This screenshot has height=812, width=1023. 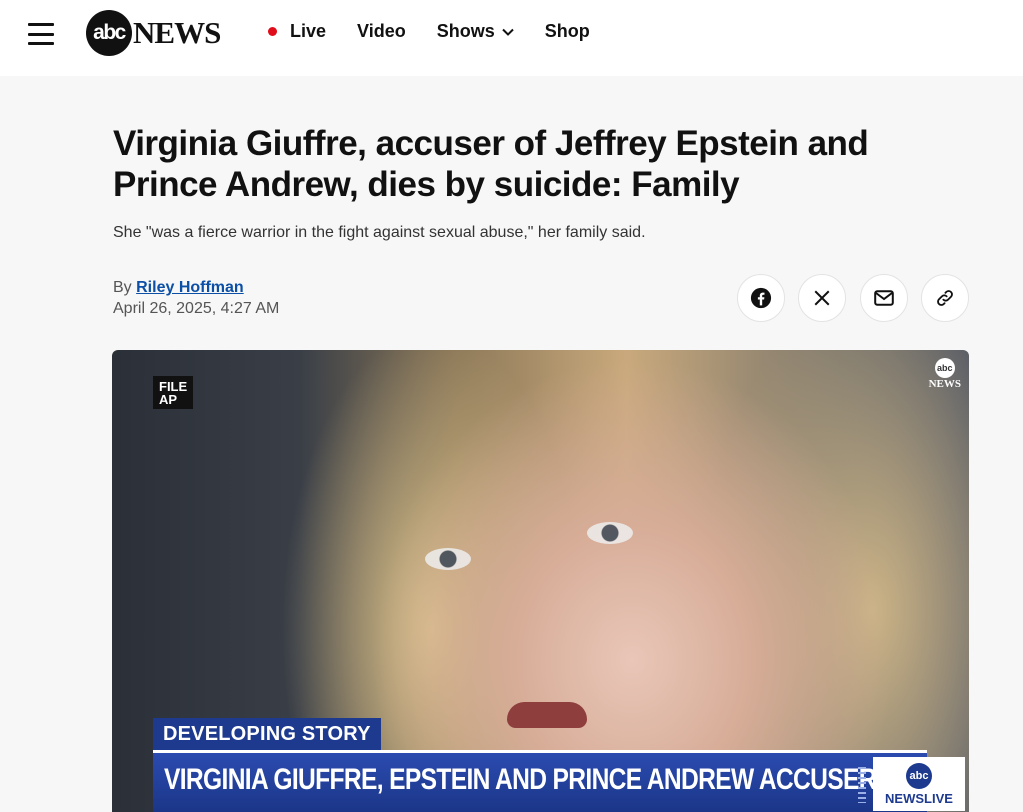 I want to click on video-corner-logo: abc NEWS, so click(x=945, y=374).